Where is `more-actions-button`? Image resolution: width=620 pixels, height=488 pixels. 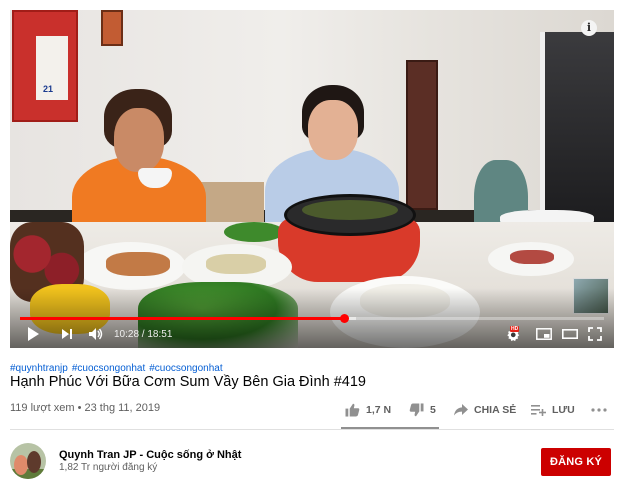
more-actions-button is located at coordinates (599, 410).